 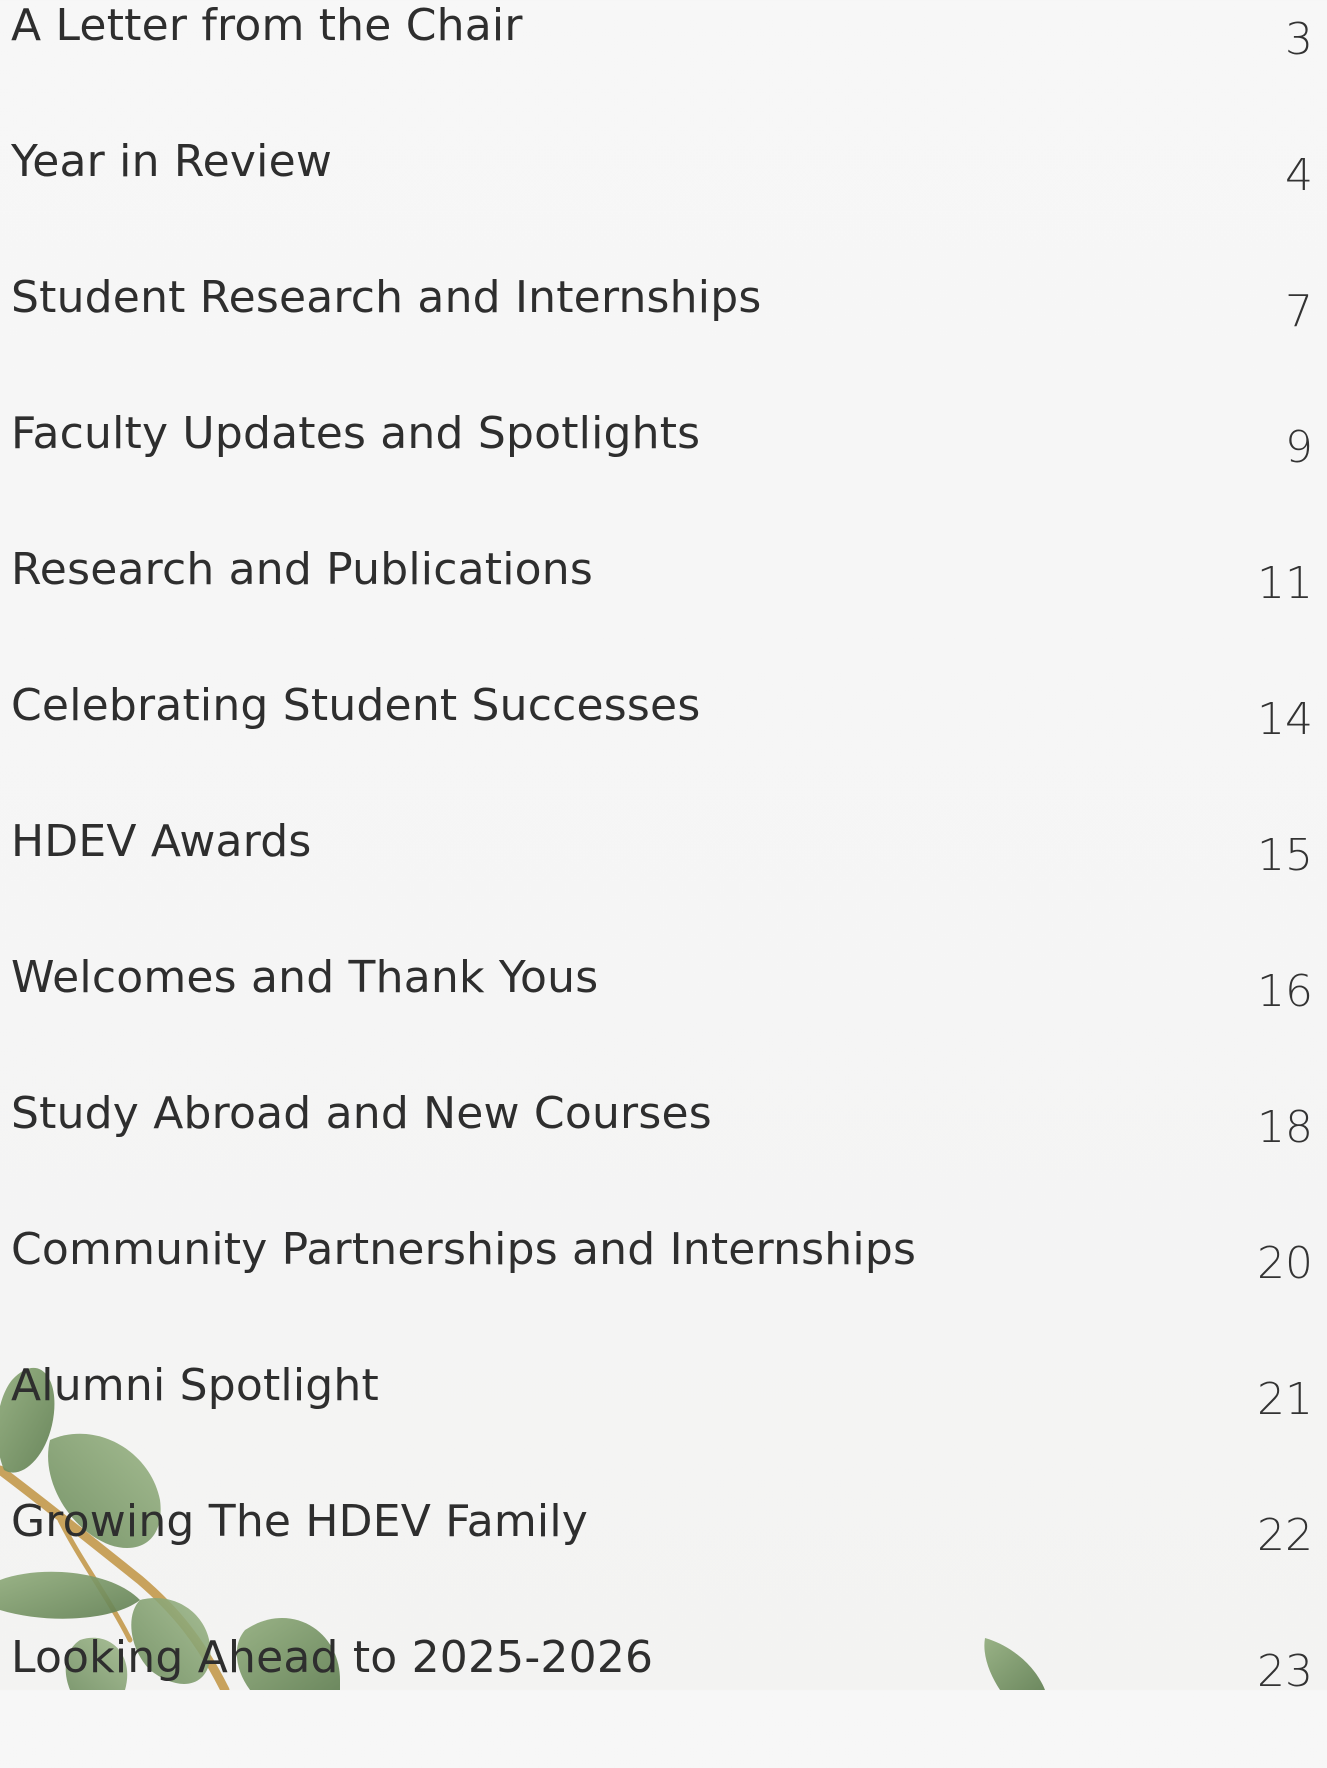 I want to click on toc-entry-page-number: 11, so click(x=1285, y=583).